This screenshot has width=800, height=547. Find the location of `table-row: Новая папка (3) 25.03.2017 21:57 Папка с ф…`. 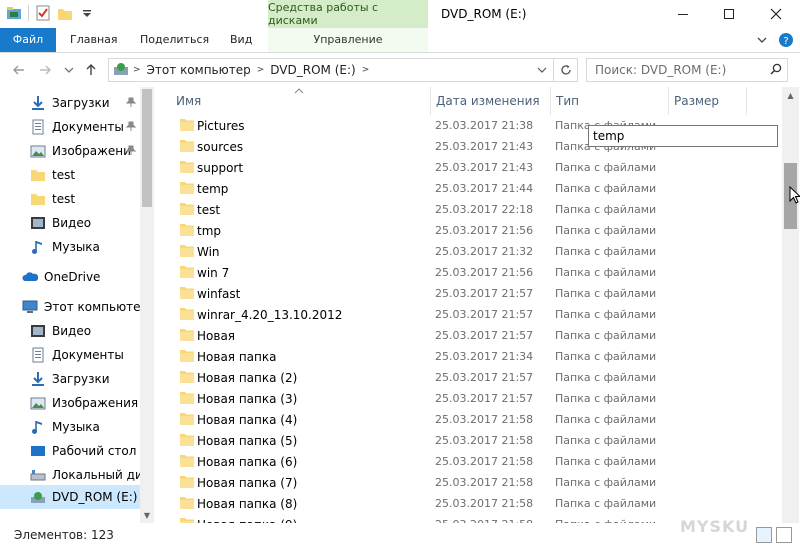

table-row: Новая папка (3) 25.03.2017 21:57 Папка с ф… is located at coordinates (471, 398).